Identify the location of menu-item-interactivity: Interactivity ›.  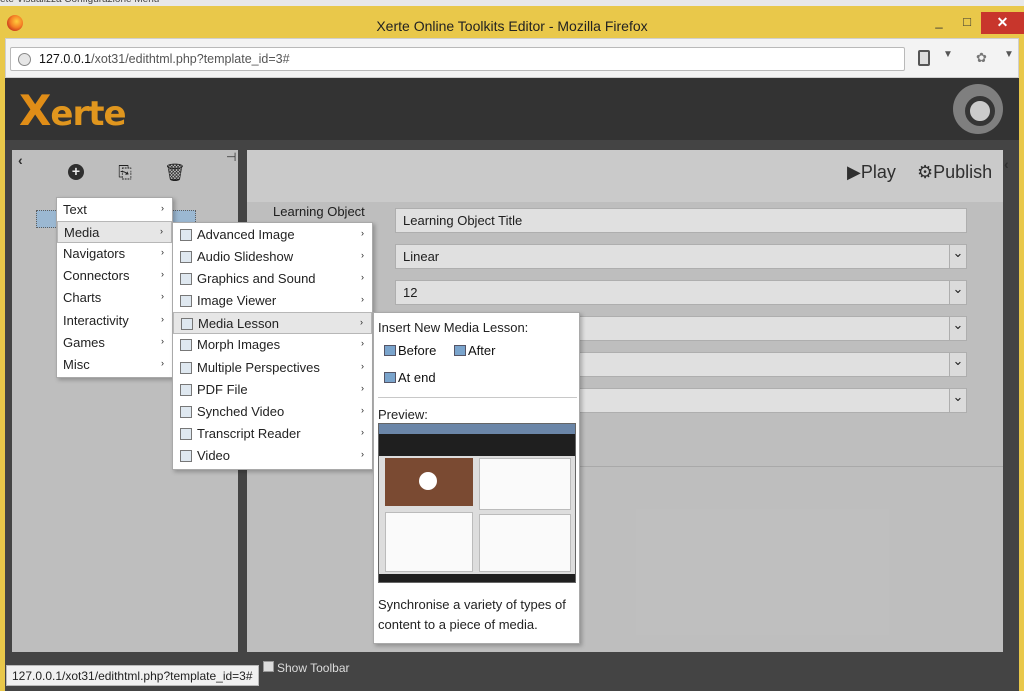
(114, 321).